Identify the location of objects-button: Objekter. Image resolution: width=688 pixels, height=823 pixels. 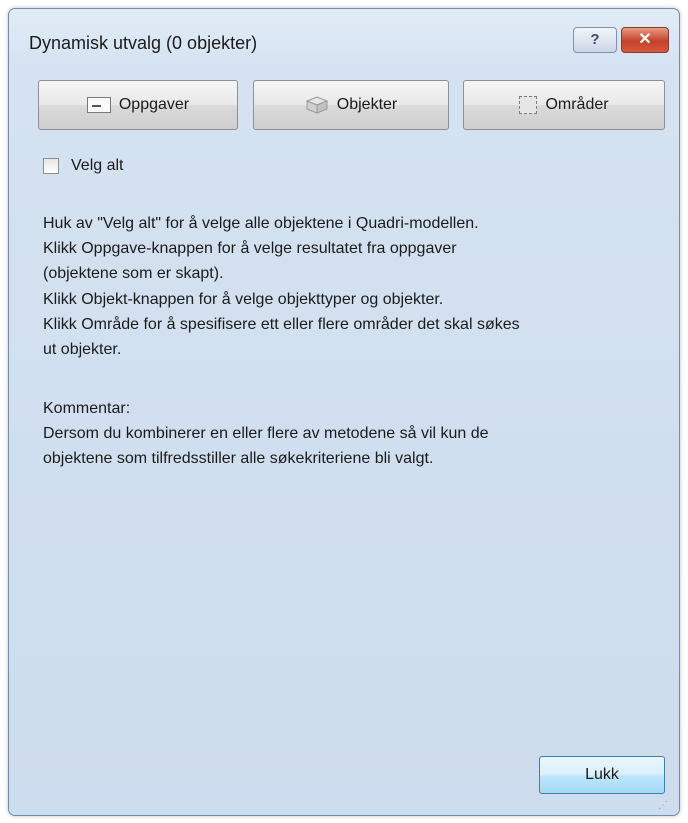
(351, 105).